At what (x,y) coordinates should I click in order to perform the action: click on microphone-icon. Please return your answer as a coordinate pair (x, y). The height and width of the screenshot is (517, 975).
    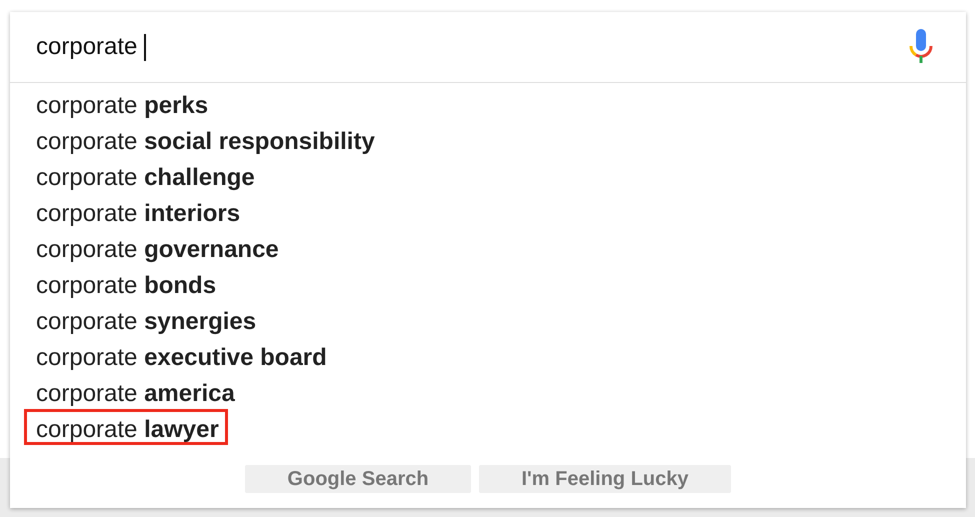
    Looking at the image, I should click on (921, 47).